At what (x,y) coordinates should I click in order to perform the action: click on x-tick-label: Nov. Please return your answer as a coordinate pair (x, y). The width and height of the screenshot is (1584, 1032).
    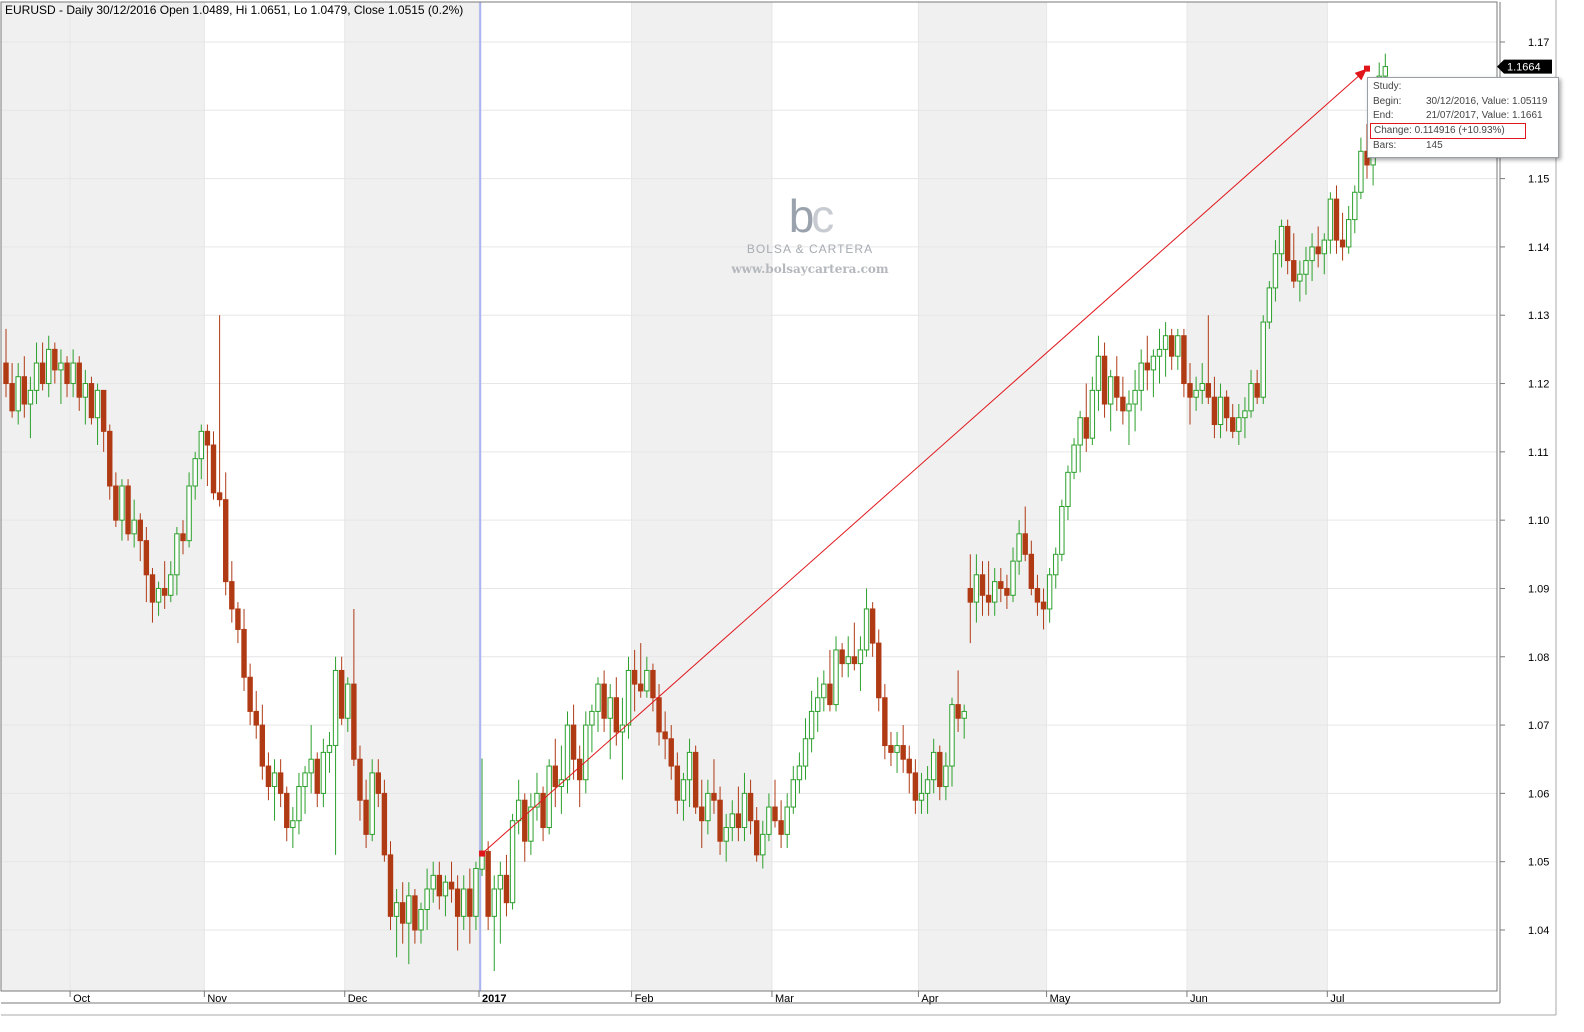
    Looking at the image, I should click on (217, 999).